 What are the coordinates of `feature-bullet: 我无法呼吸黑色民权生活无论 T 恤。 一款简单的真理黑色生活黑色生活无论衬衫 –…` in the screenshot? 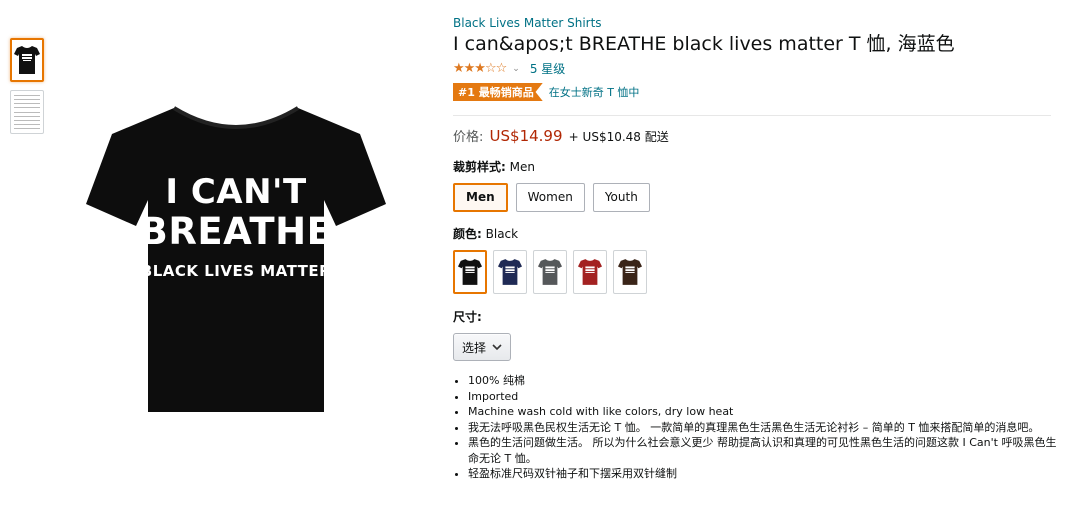 It's located at (763, 428).